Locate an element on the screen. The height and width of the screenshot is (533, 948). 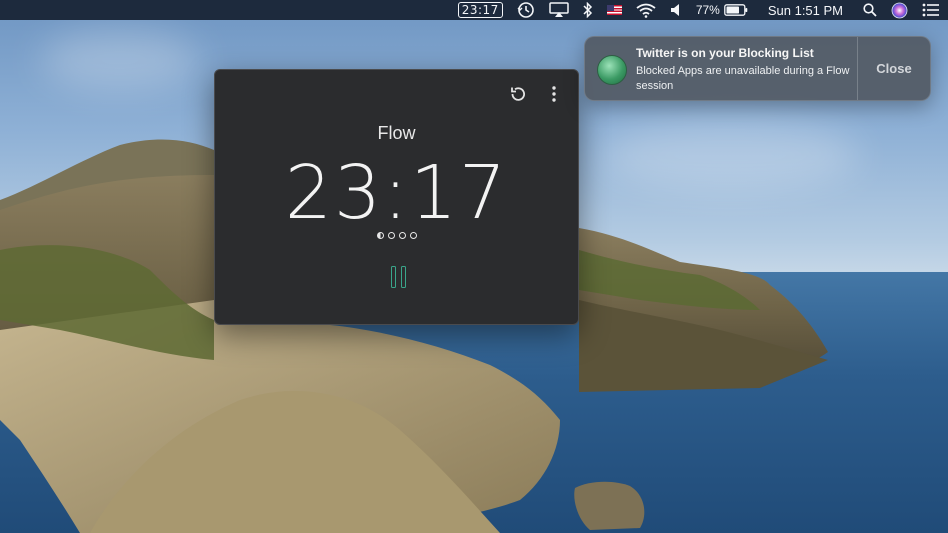
countdown-time: 23:17 is located at coordinates (396, 193).